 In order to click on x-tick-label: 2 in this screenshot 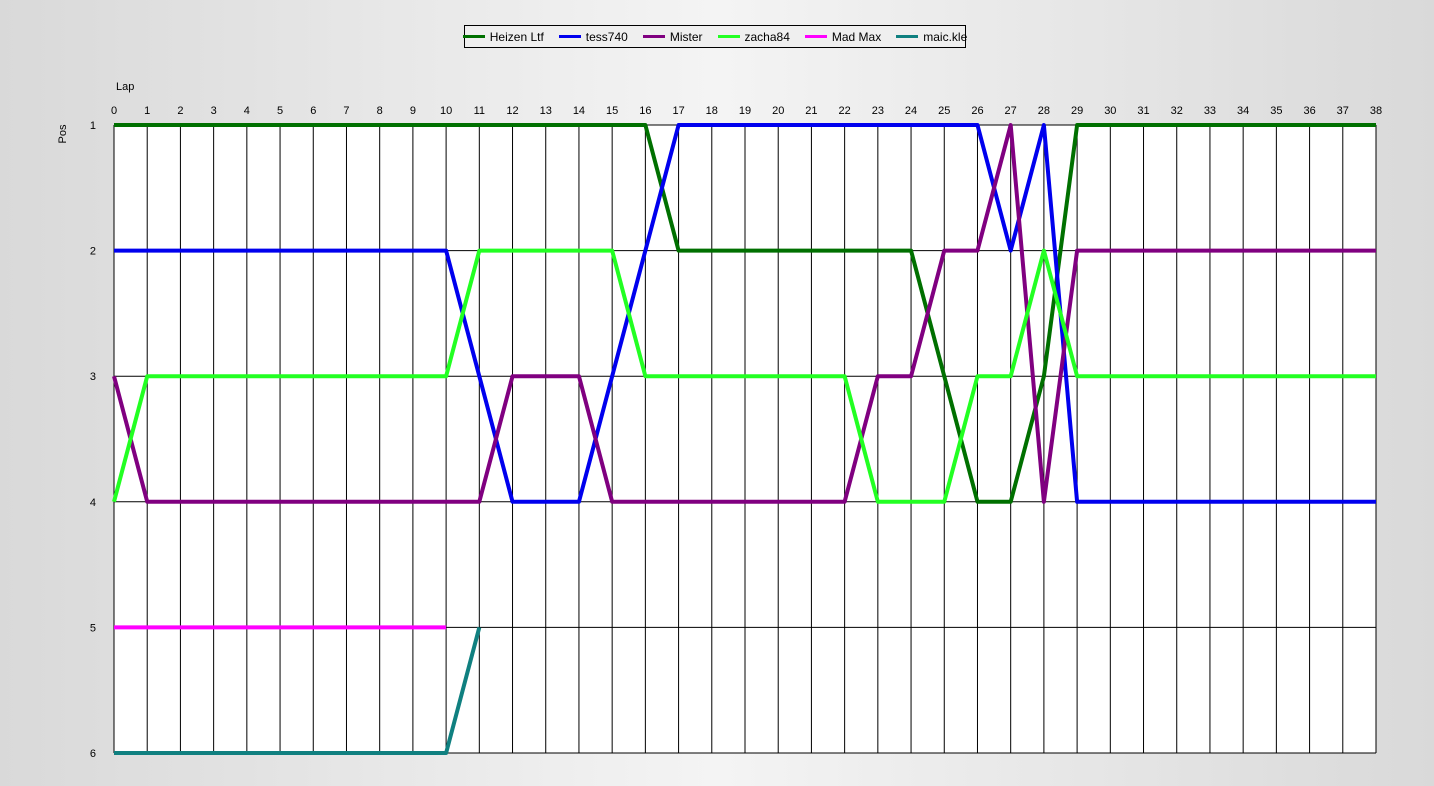, I will do `click(180, 111)`.